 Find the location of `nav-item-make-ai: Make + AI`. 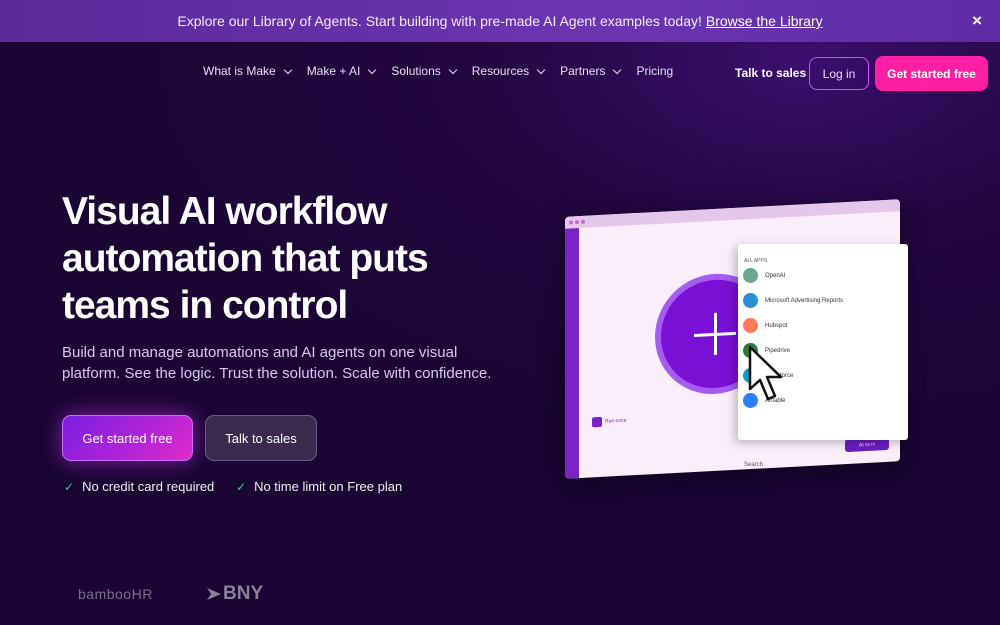

nav-item-make-ai: Make + AI is located at coordinates (341, 71).